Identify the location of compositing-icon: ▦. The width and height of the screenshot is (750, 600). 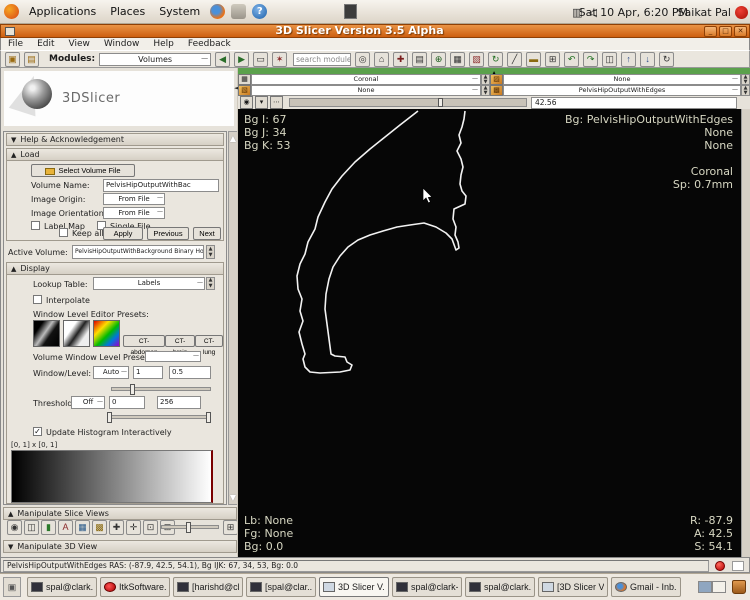
(82, 527).